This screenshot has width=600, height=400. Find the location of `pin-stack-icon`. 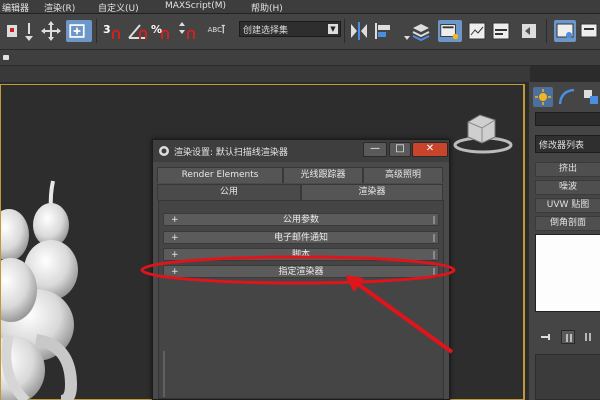

pin-stack-icon is located at coordinates (546, 337).